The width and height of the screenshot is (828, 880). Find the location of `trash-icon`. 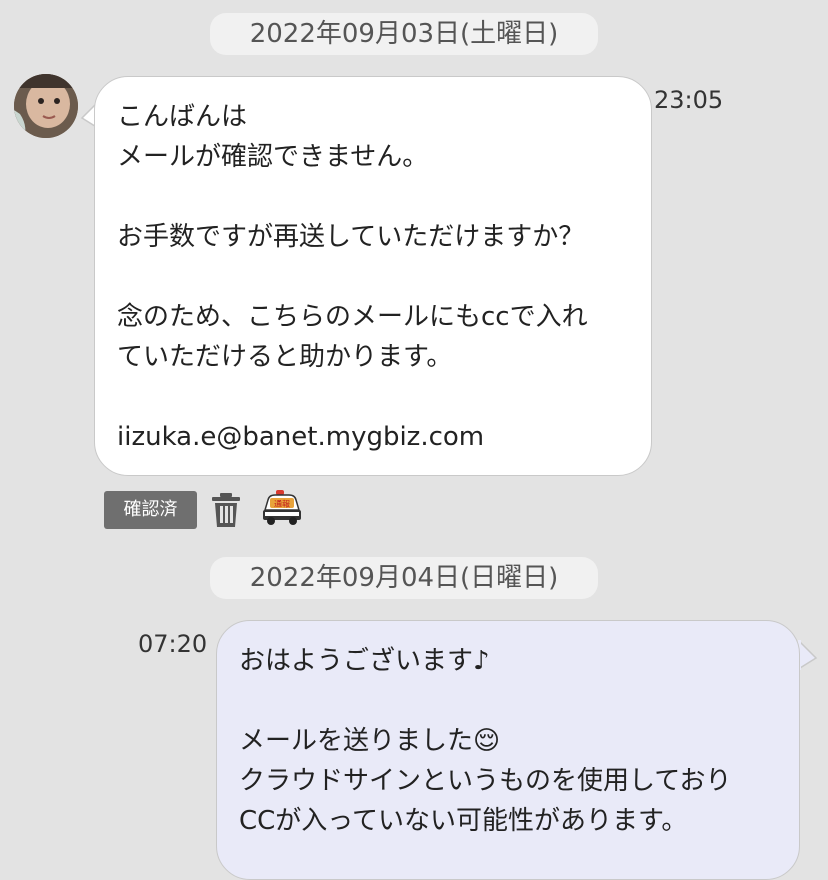

trash-icon is located at coordinates (226, 510).